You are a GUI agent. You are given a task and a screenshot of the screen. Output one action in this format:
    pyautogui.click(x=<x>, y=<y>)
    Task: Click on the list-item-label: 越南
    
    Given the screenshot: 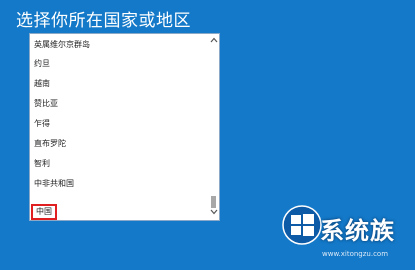 What is the action you would take?
    pyautogui.click(x=42, y=83)
    